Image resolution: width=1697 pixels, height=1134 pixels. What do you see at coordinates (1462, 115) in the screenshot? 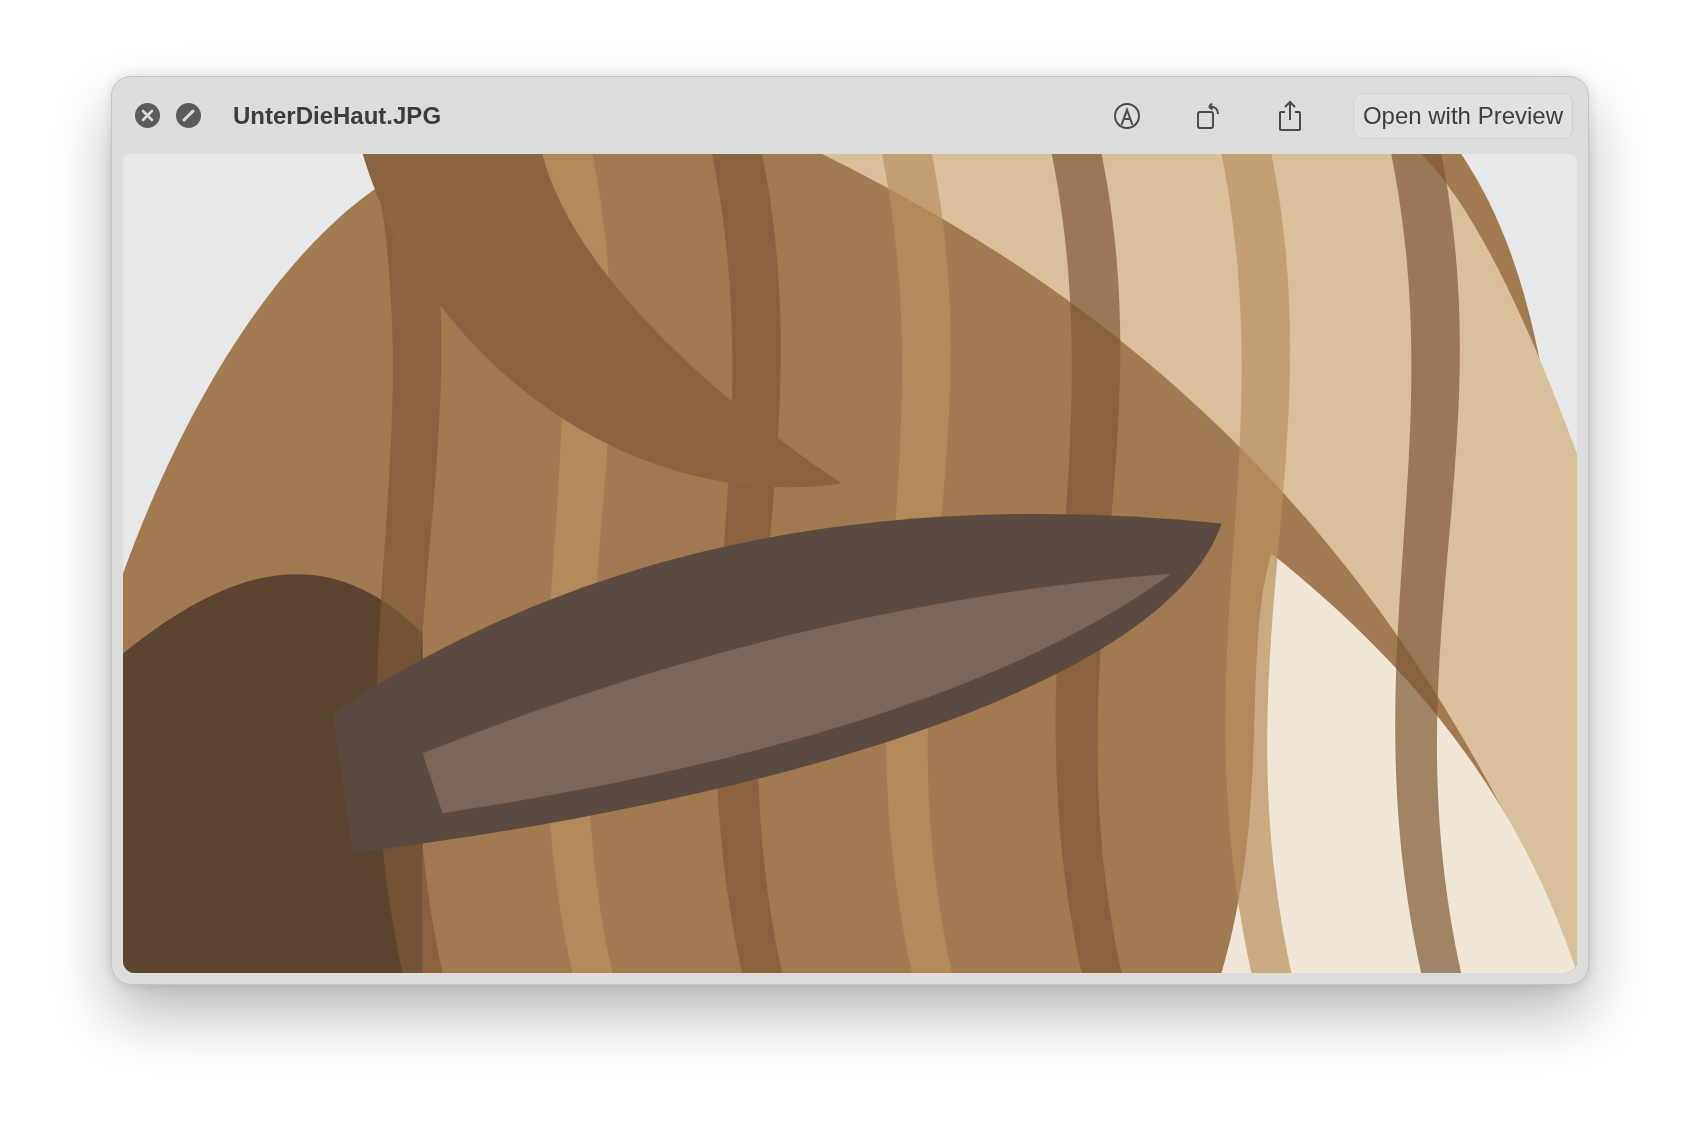
I see `open-with-preview-button: Open with Preview` at bounding box center [1462, 115].